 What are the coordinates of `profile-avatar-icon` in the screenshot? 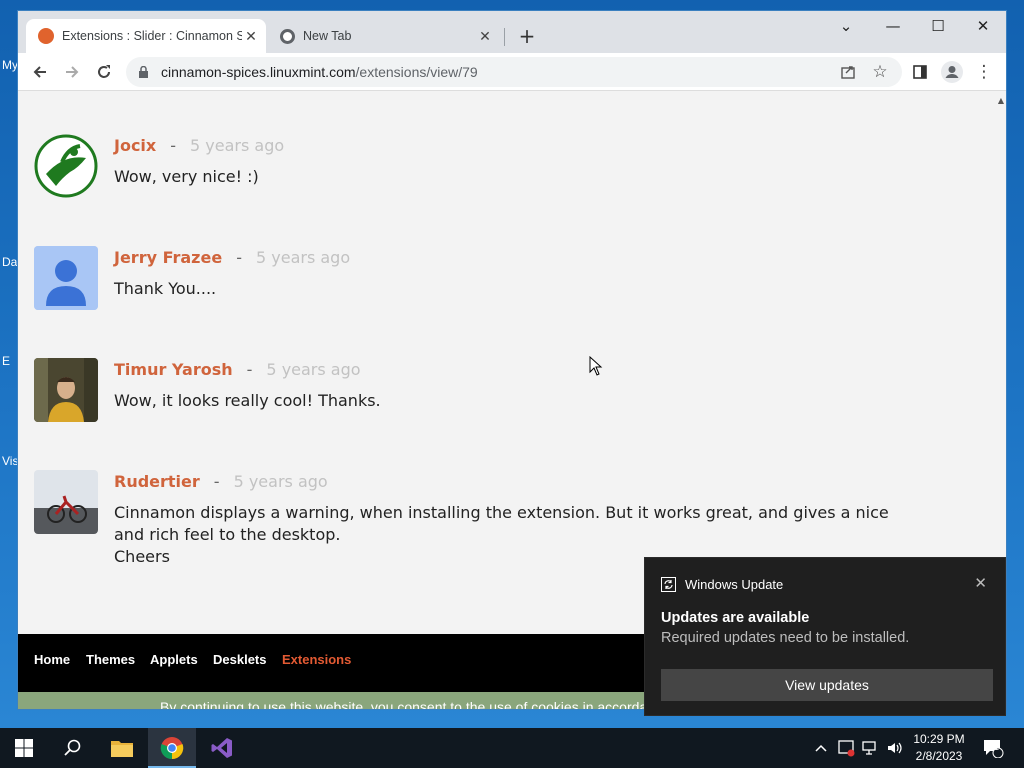 It's located at (952, 72).